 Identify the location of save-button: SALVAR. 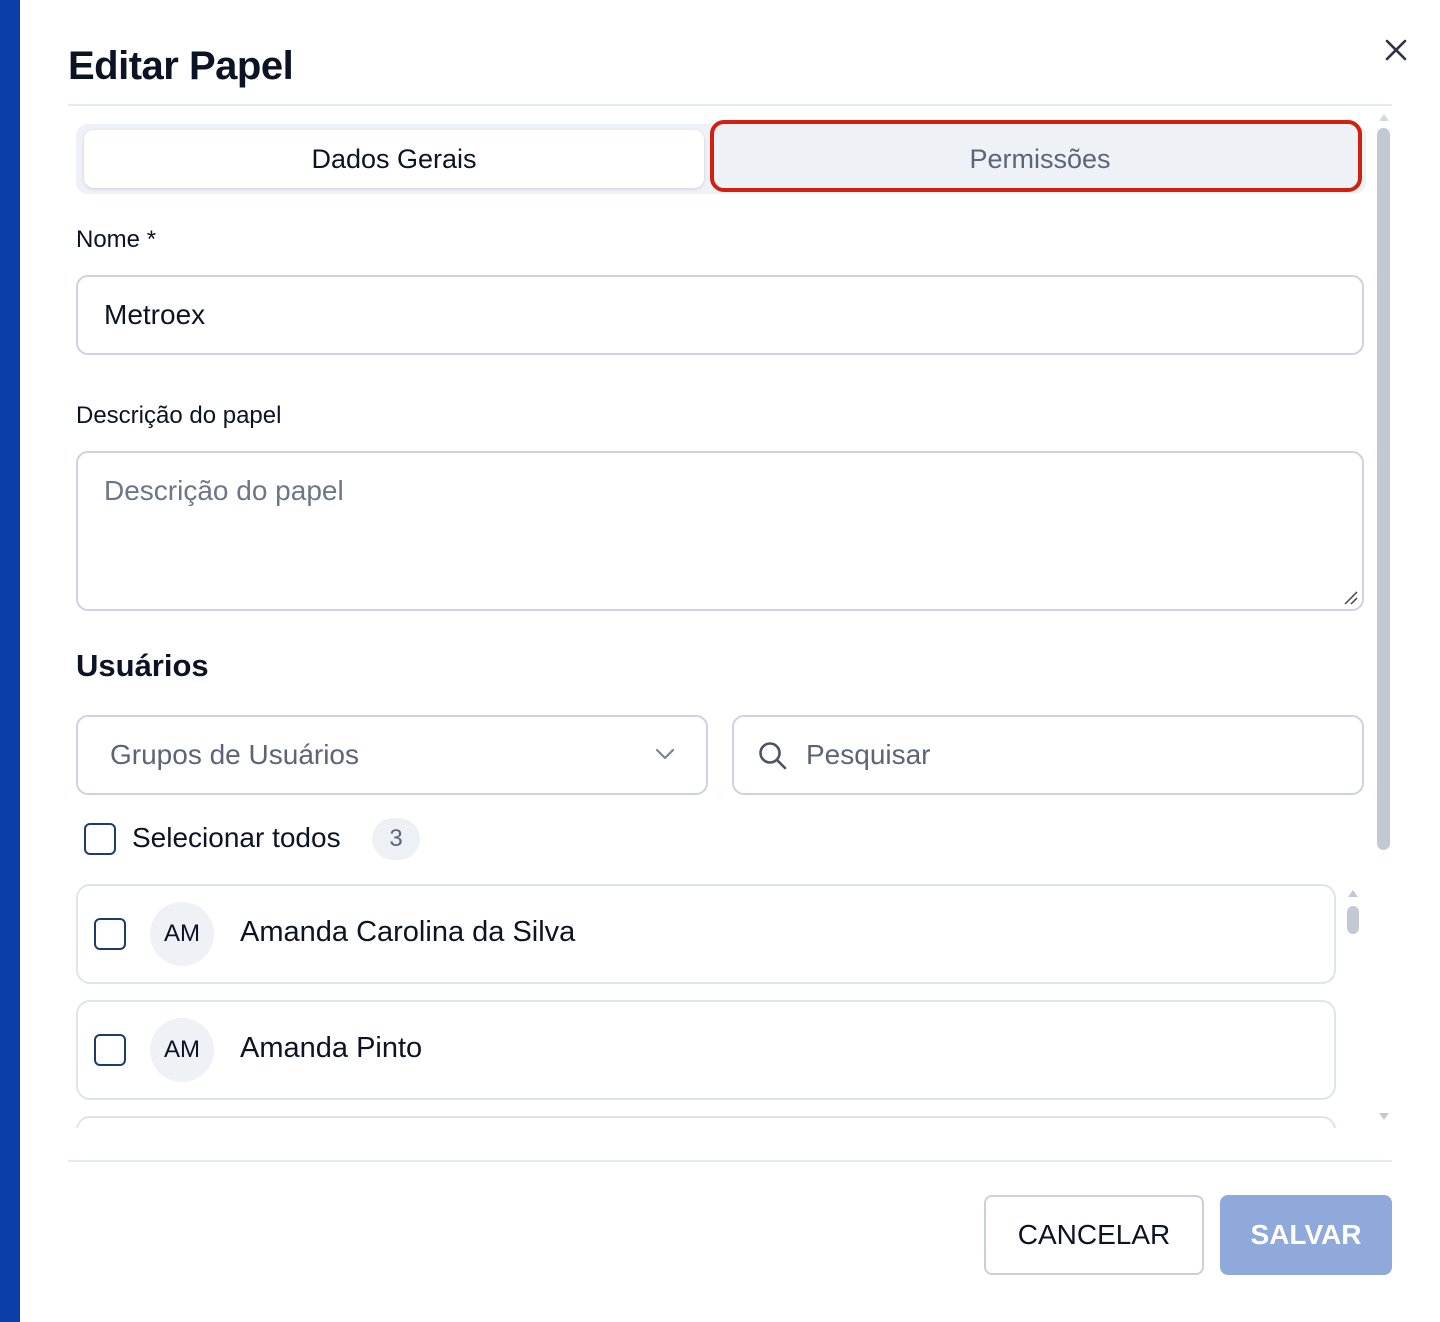
(1306, 1235).